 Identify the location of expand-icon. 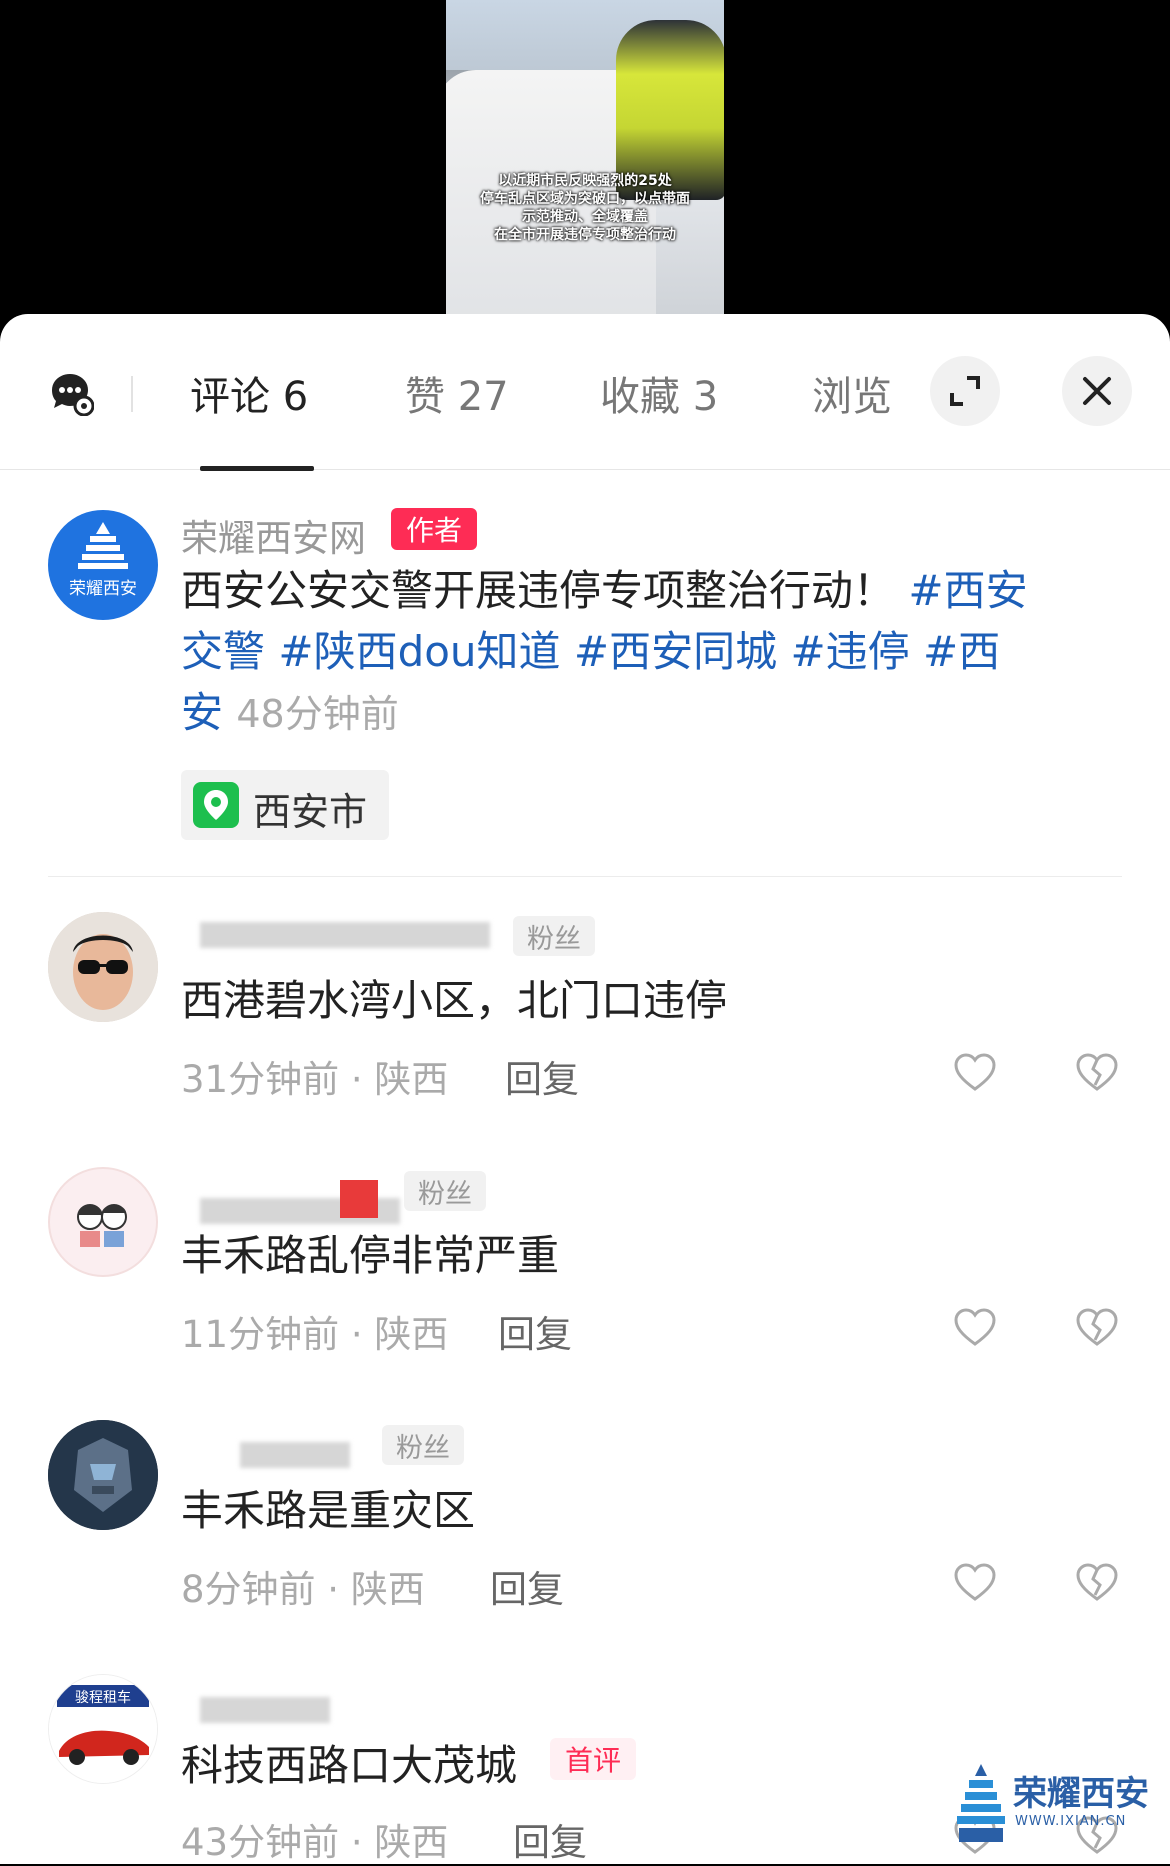
(965, 391).